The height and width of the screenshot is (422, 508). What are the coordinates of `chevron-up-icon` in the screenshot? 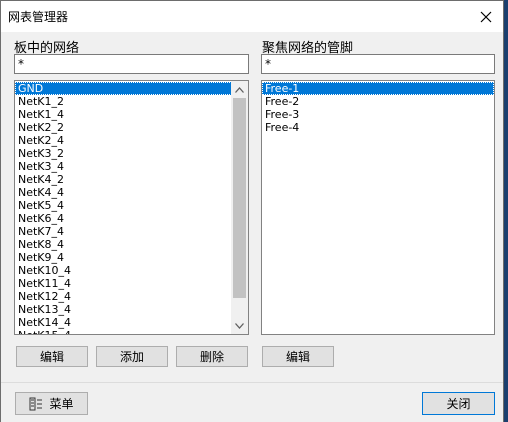 It's located at (239, 89).